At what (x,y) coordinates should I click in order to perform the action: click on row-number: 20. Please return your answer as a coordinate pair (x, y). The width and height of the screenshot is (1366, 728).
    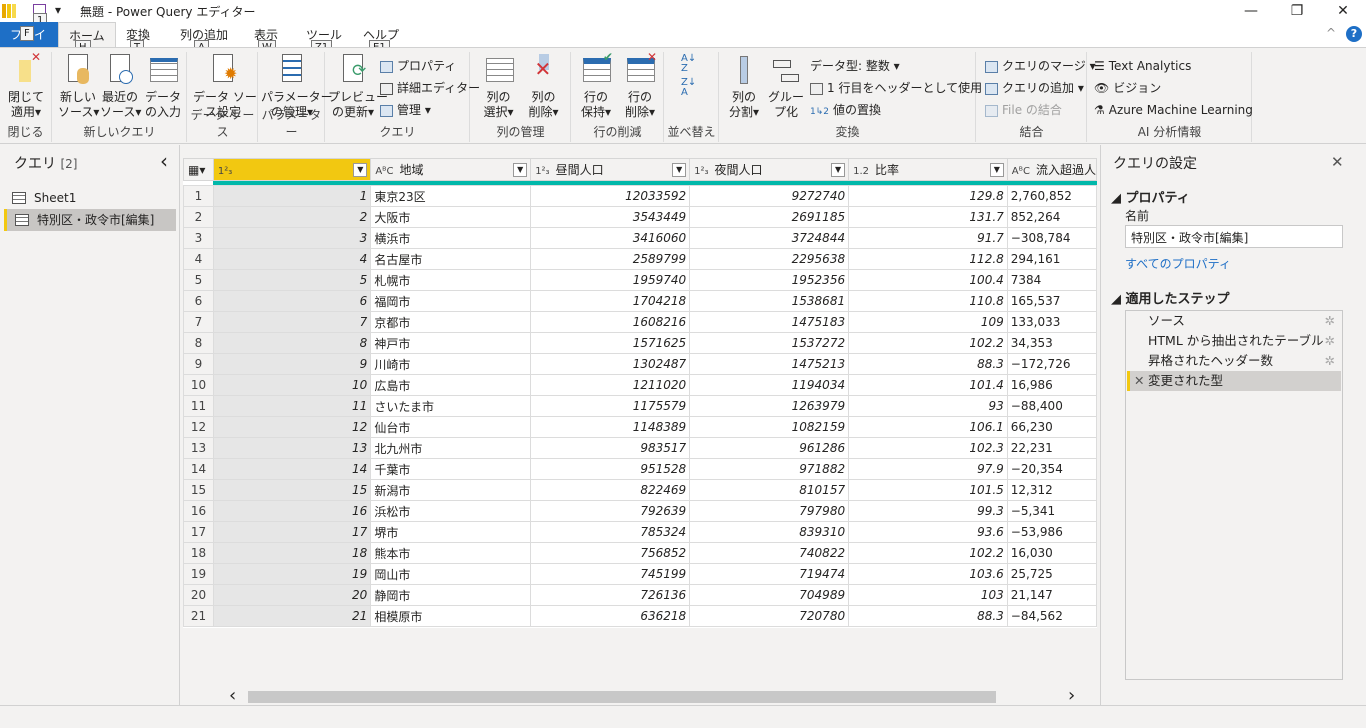
    Looking at the image, I should click on (198, 595).